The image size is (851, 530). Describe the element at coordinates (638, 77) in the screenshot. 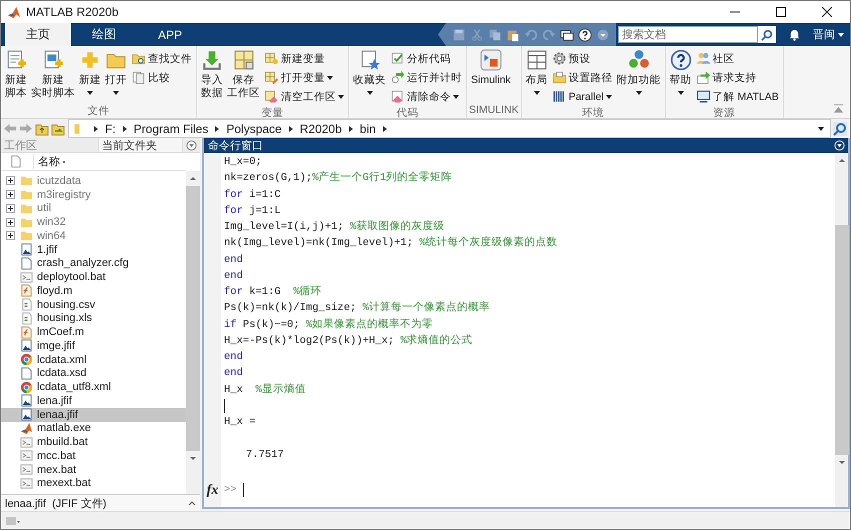

I see `ribbon-button: 附加功能` at that location.